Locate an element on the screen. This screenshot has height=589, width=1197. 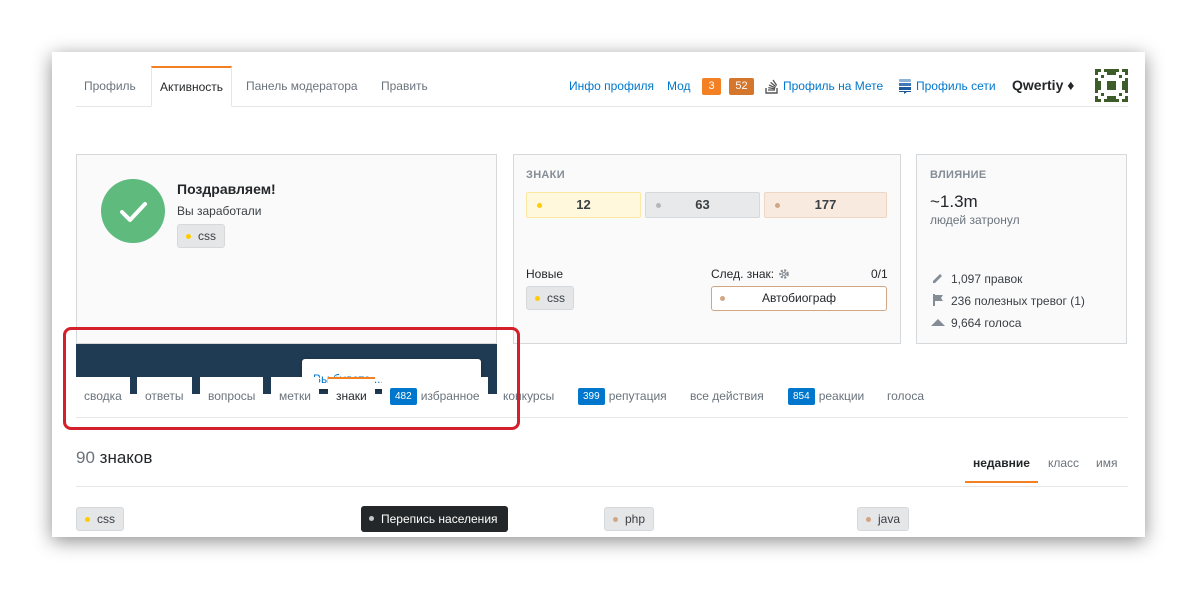
profile-info-link: Инфо профиля is located at coordinates (611, 86).